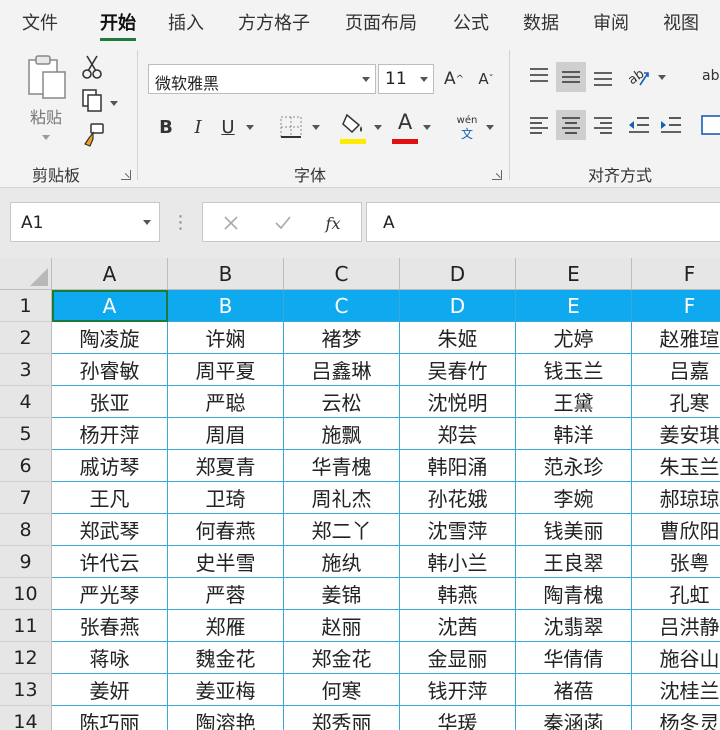 The height and width of the screenshot is (730, 720). I want to click on table-cell: 吕洪静, so click(676, 626).